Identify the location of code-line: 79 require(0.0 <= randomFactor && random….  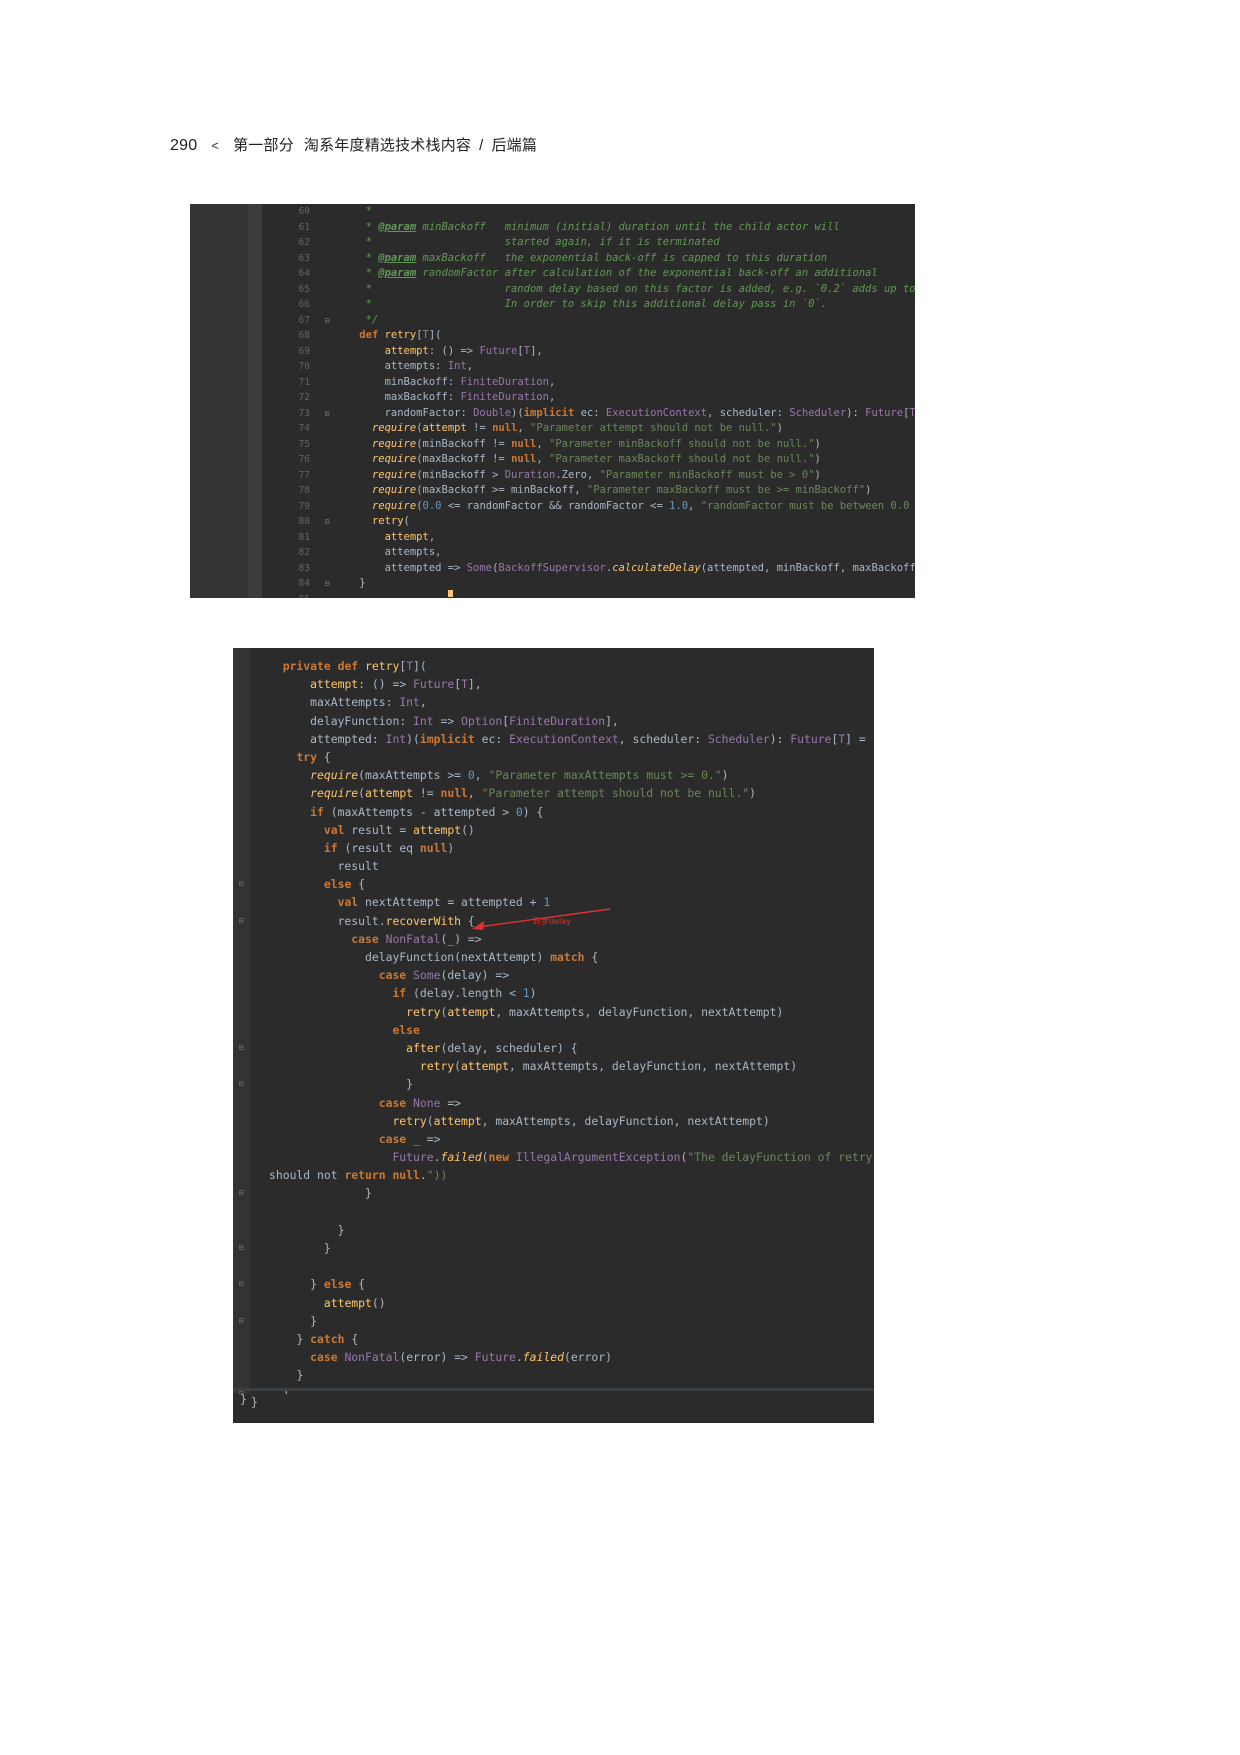
(588, 507).